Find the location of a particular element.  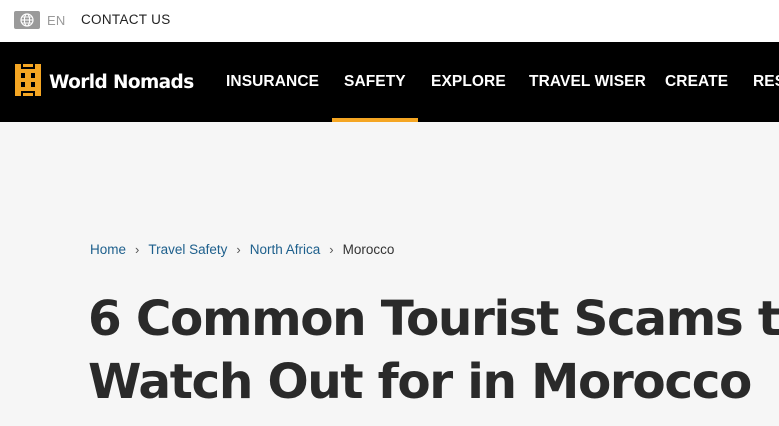

page-title-line-2: Watch Out for in Morocco is located at coordinates (420, 382).